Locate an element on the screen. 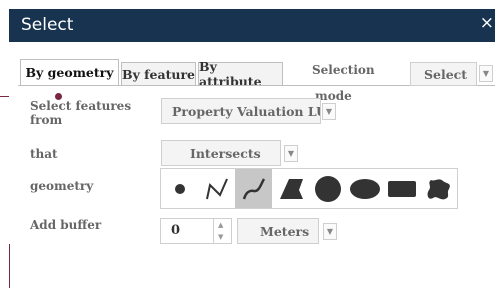 The width and height of the screenshot is (495, 289). buffer-unit-dropdown-button: ▼ is located at coordinates (330, 231).